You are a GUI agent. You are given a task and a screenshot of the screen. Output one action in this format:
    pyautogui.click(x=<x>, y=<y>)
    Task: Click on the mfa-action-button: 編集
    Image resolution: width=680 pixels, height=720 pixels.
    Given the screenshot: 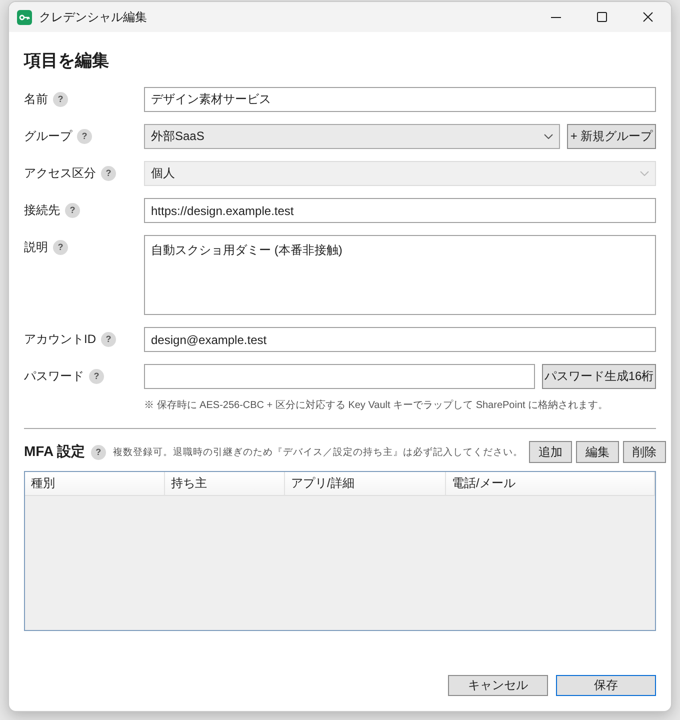 What is the action you would take?
    pyautogui.click(x=597, y=452)
    